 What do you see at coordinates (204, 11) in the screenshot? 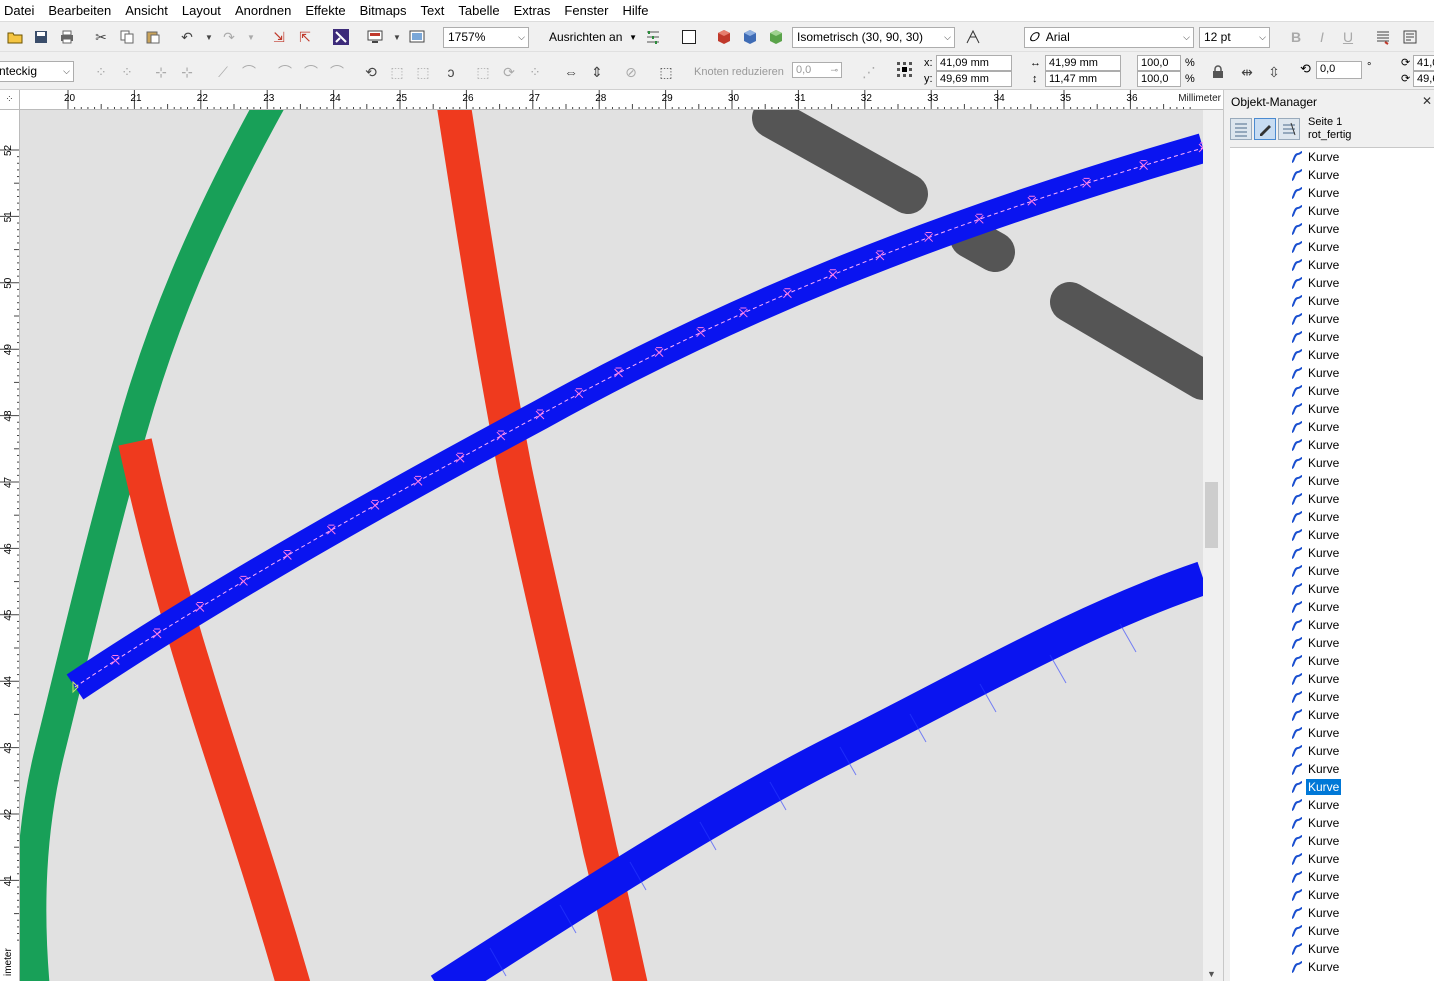
I see `menu-layout: Layout` at bounding box center [204, 11].